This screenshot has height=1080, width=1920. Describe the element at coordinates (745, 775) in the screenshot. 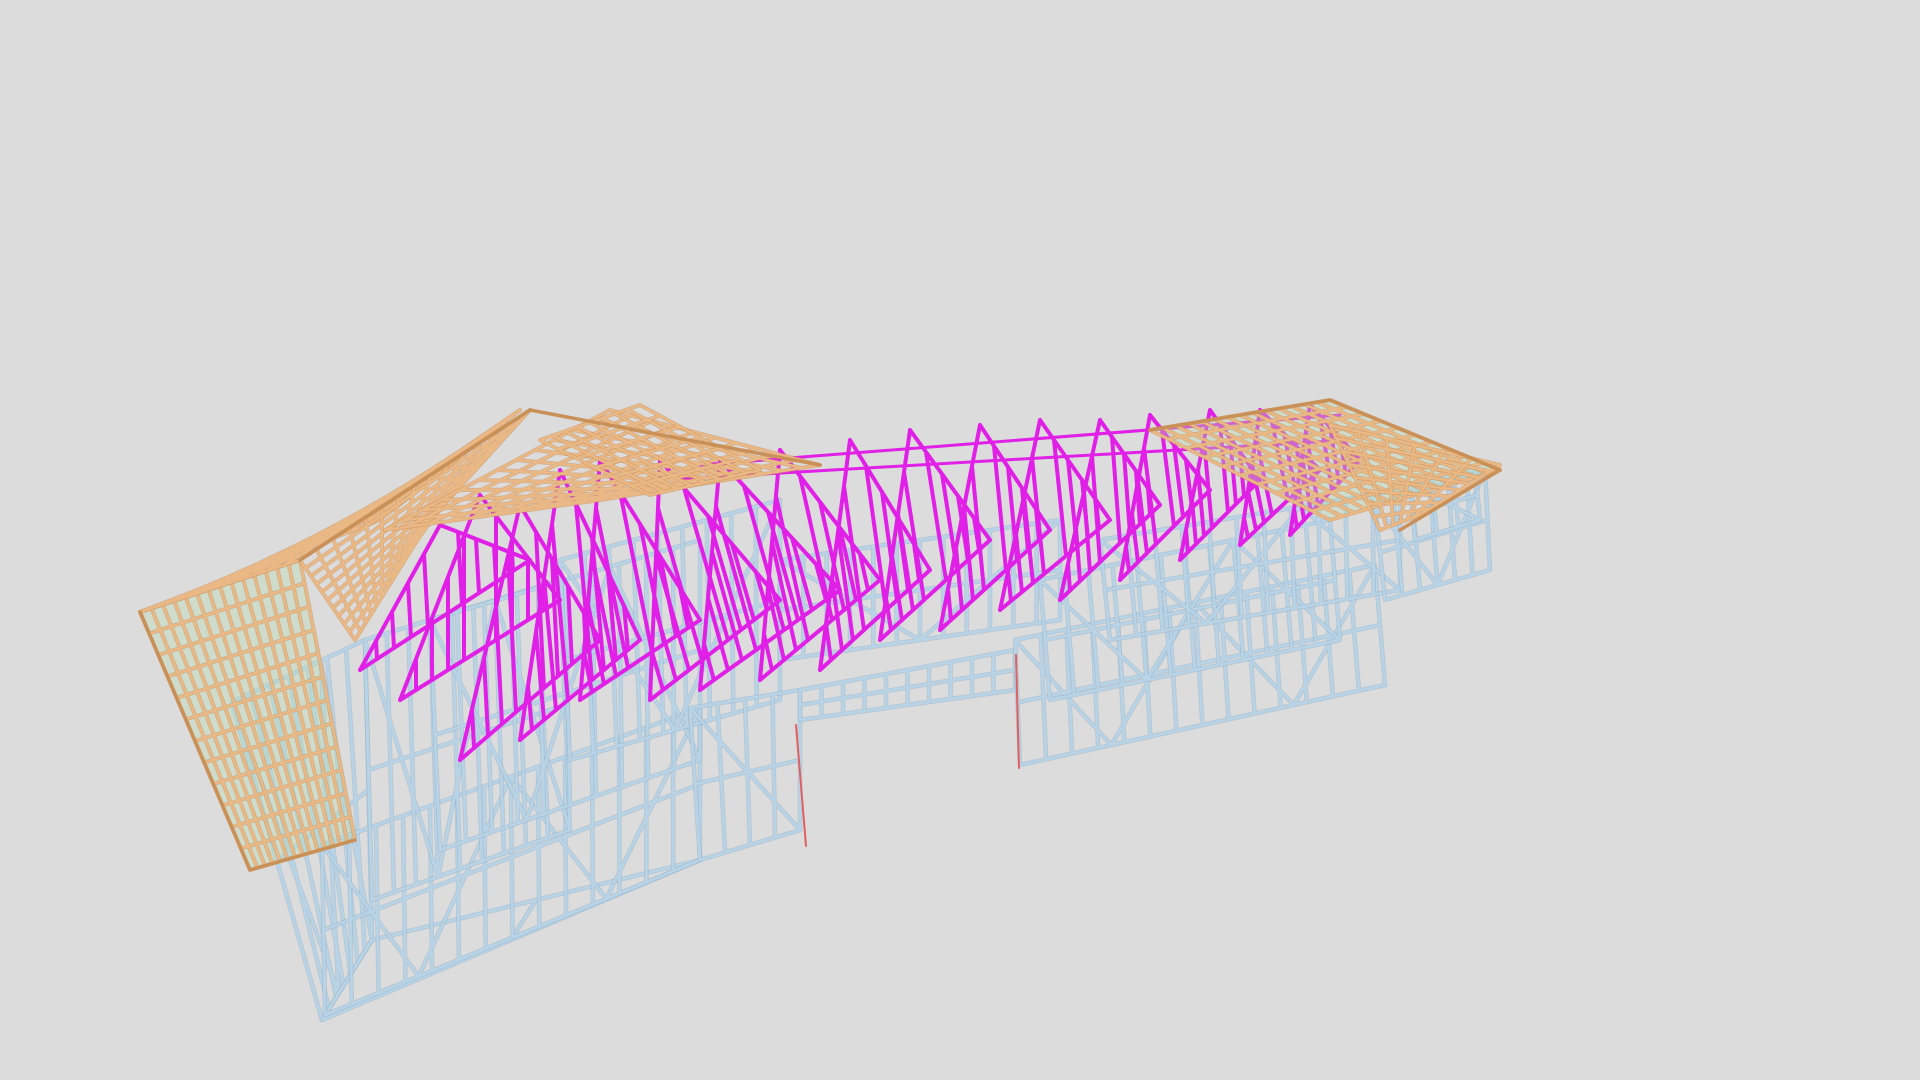

I see `wall-left-end-right` at that location.